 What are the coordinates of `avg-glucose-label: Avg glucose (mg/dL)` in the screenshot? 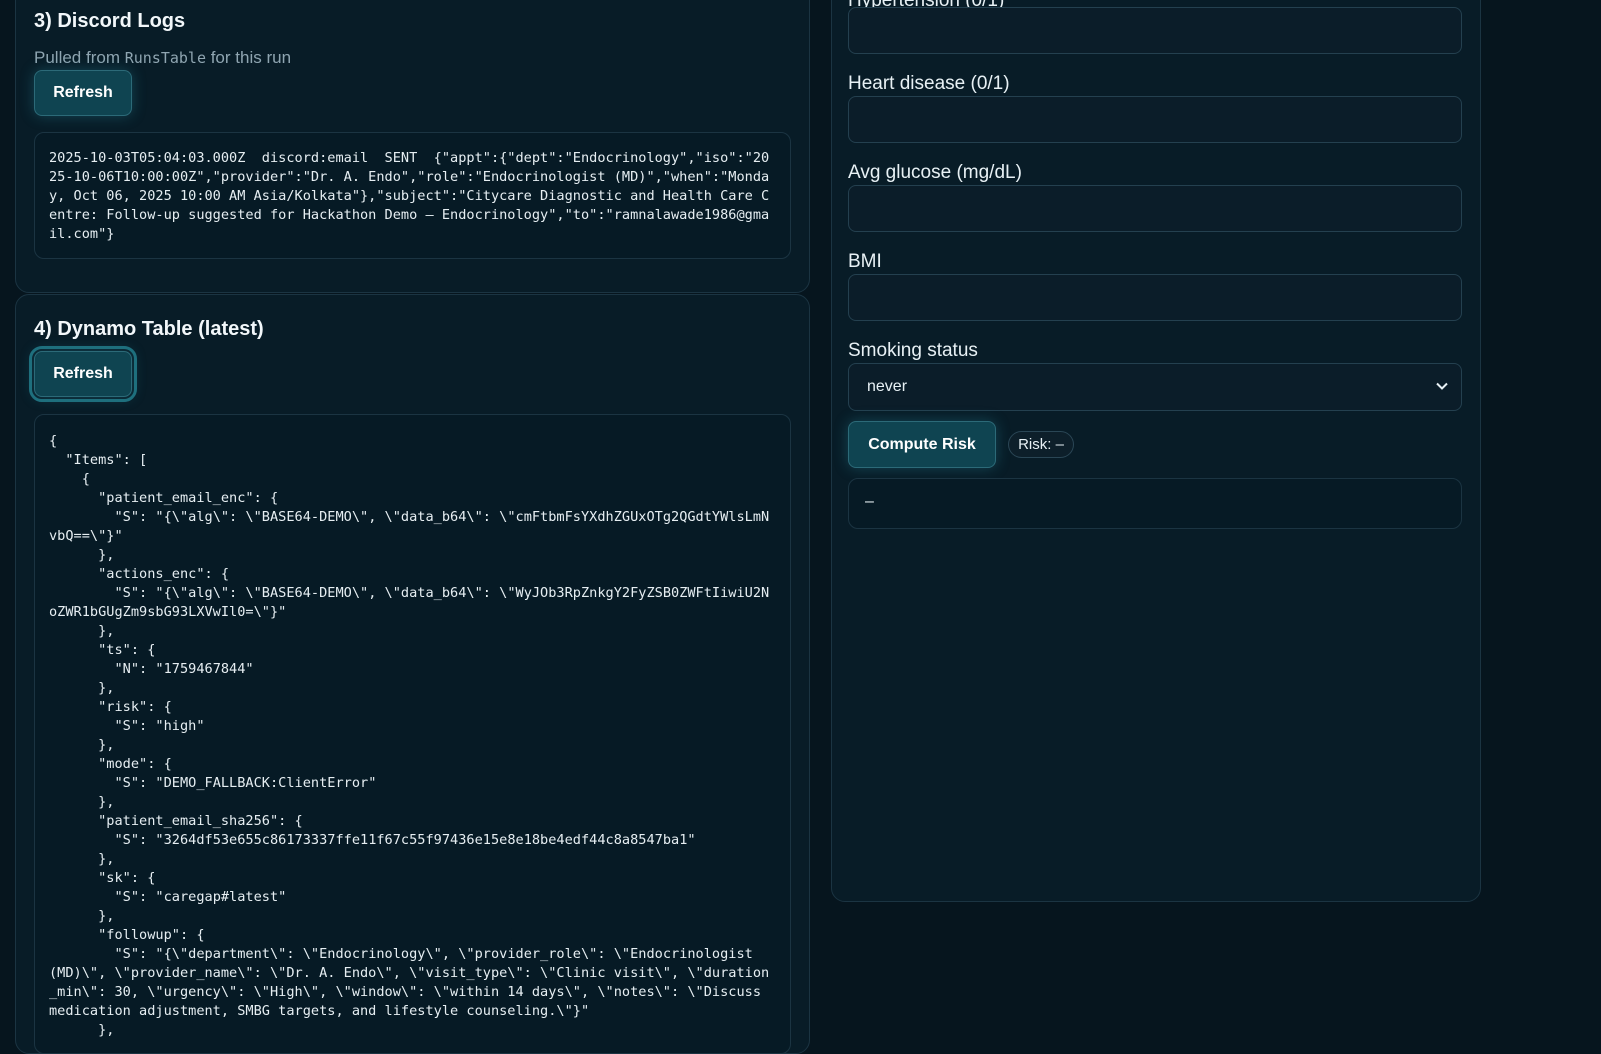 It's located at (935, 172).